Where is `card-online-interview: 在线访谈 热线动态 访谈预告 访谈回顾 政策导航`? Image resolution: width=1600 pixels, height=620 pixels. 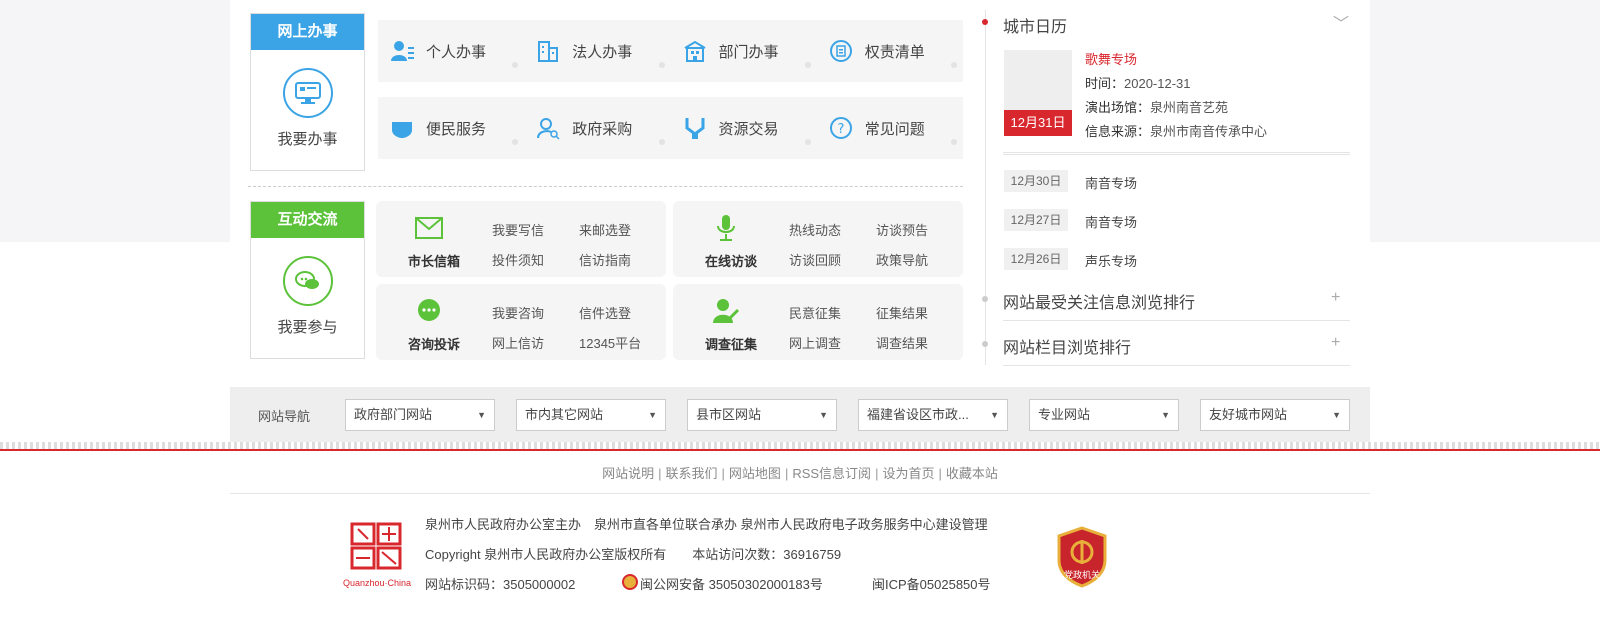
card-online-interview: 在线访谈 热线动态 访谈预告 访谈回顾 政策导航 is located at coordinates (818, 239).